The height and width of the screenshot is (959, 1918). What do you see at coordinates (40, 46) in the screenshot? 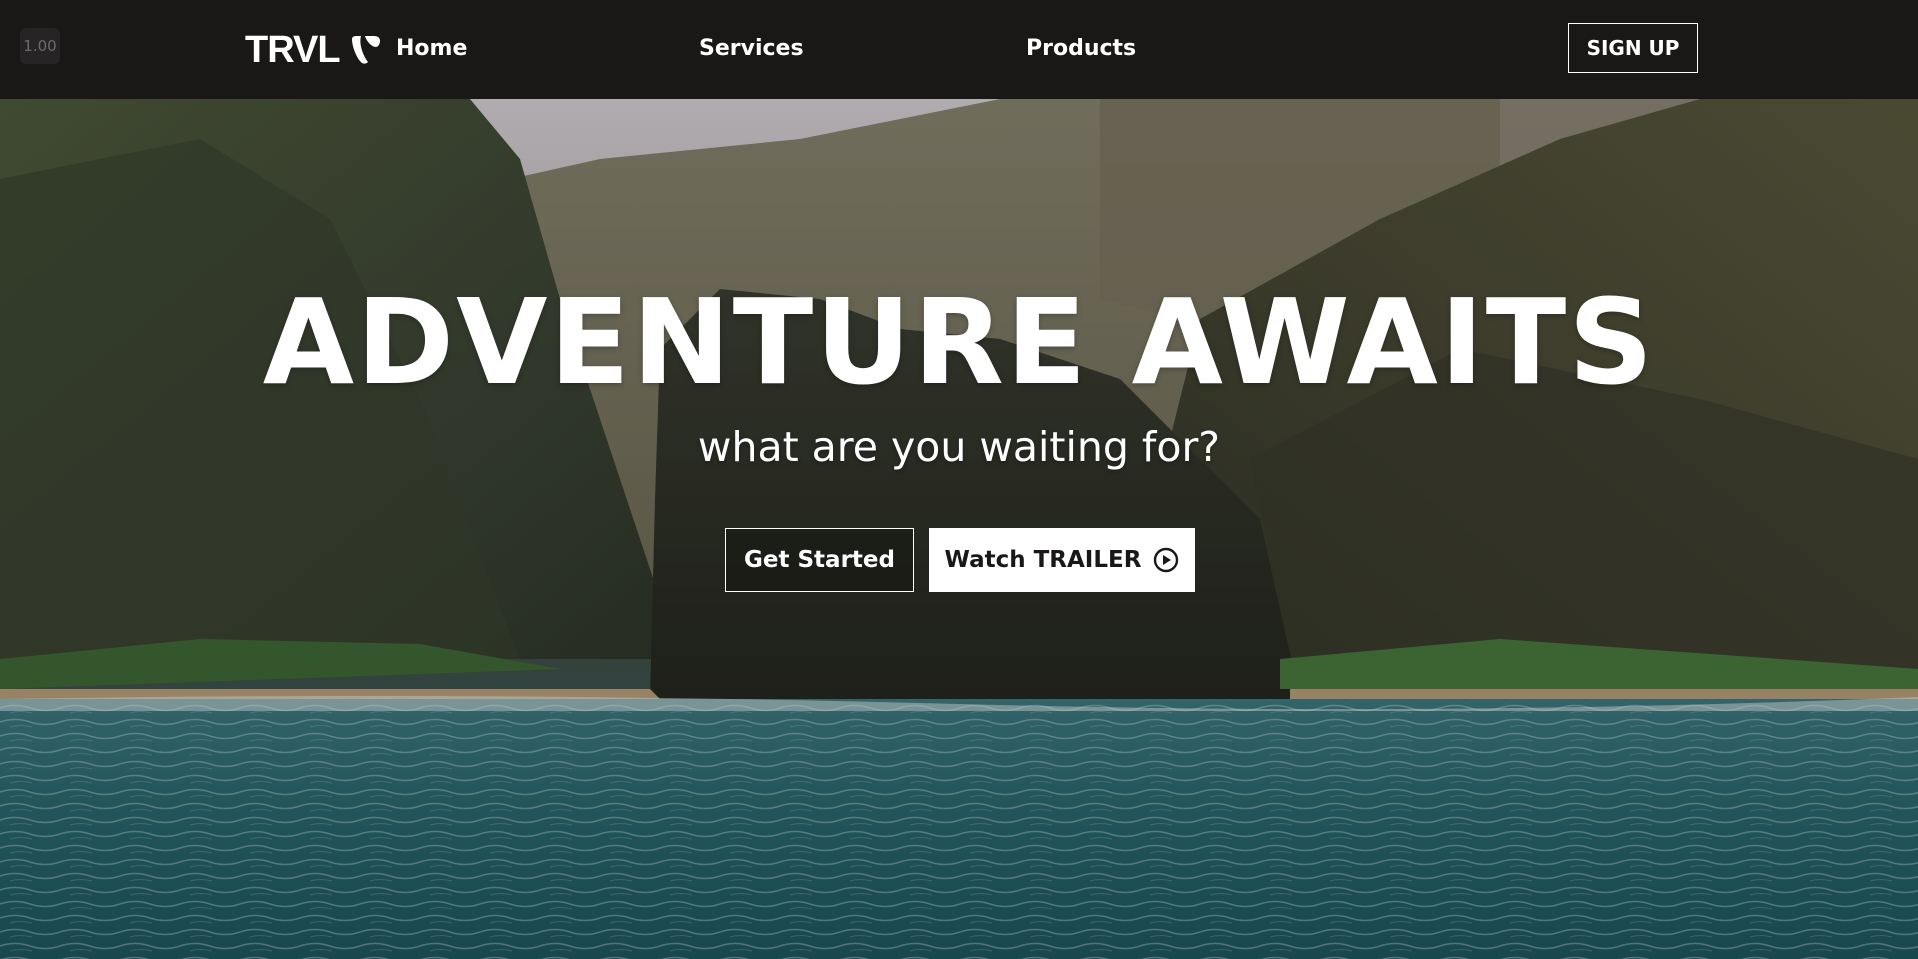
I see `zoom-indicator: 1.00` at bounding box center [40, 46].